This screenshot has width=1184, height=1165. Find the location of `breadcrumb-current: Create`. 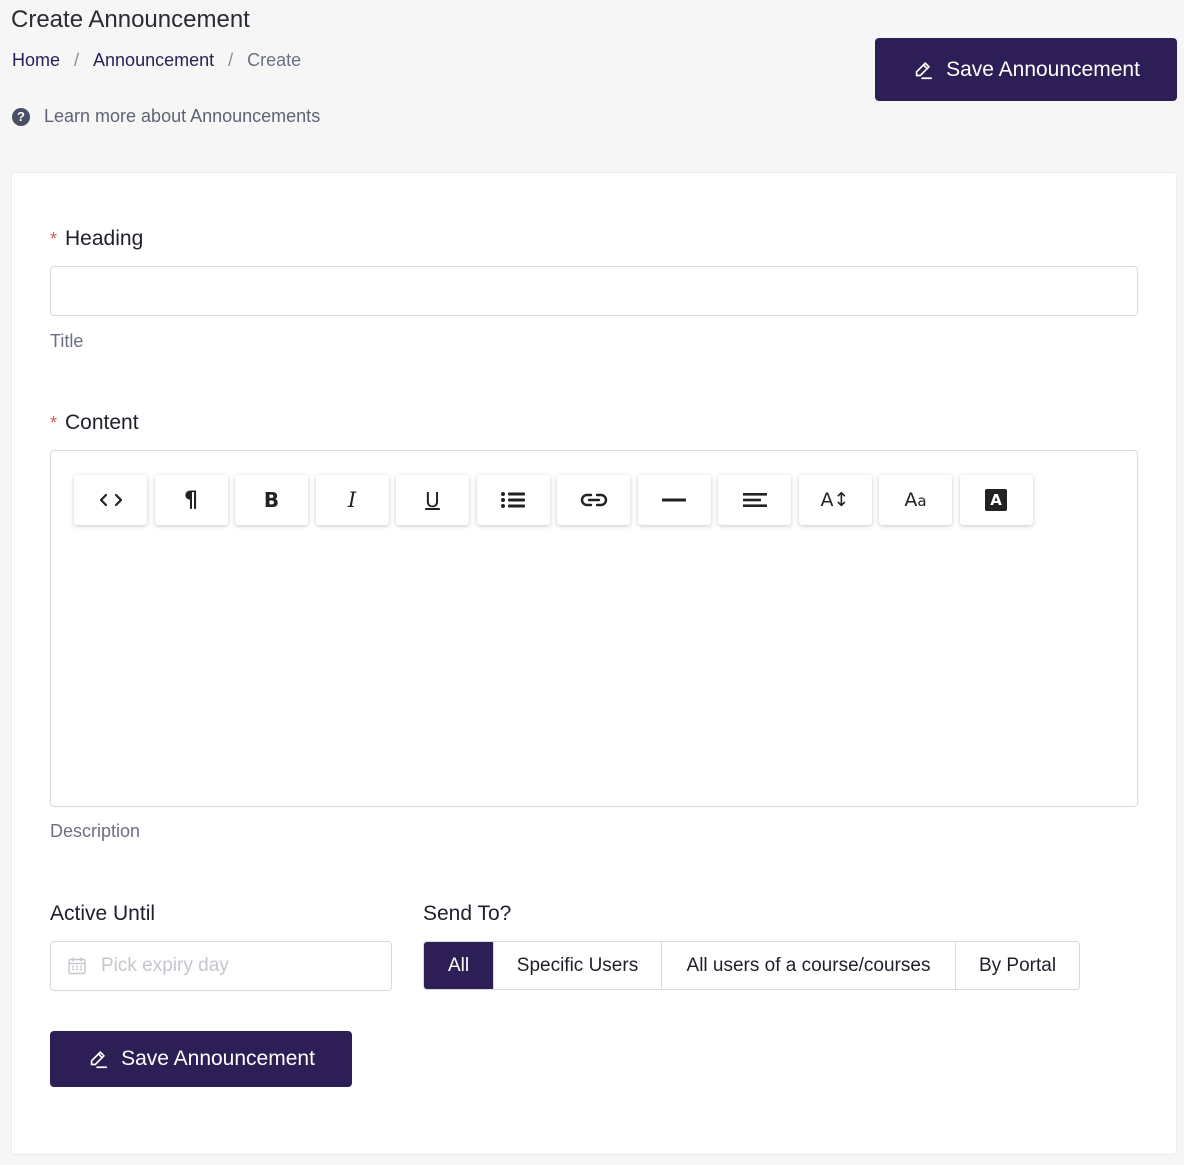

breadcrumb-current: Create is located at coordinates (274, 60).